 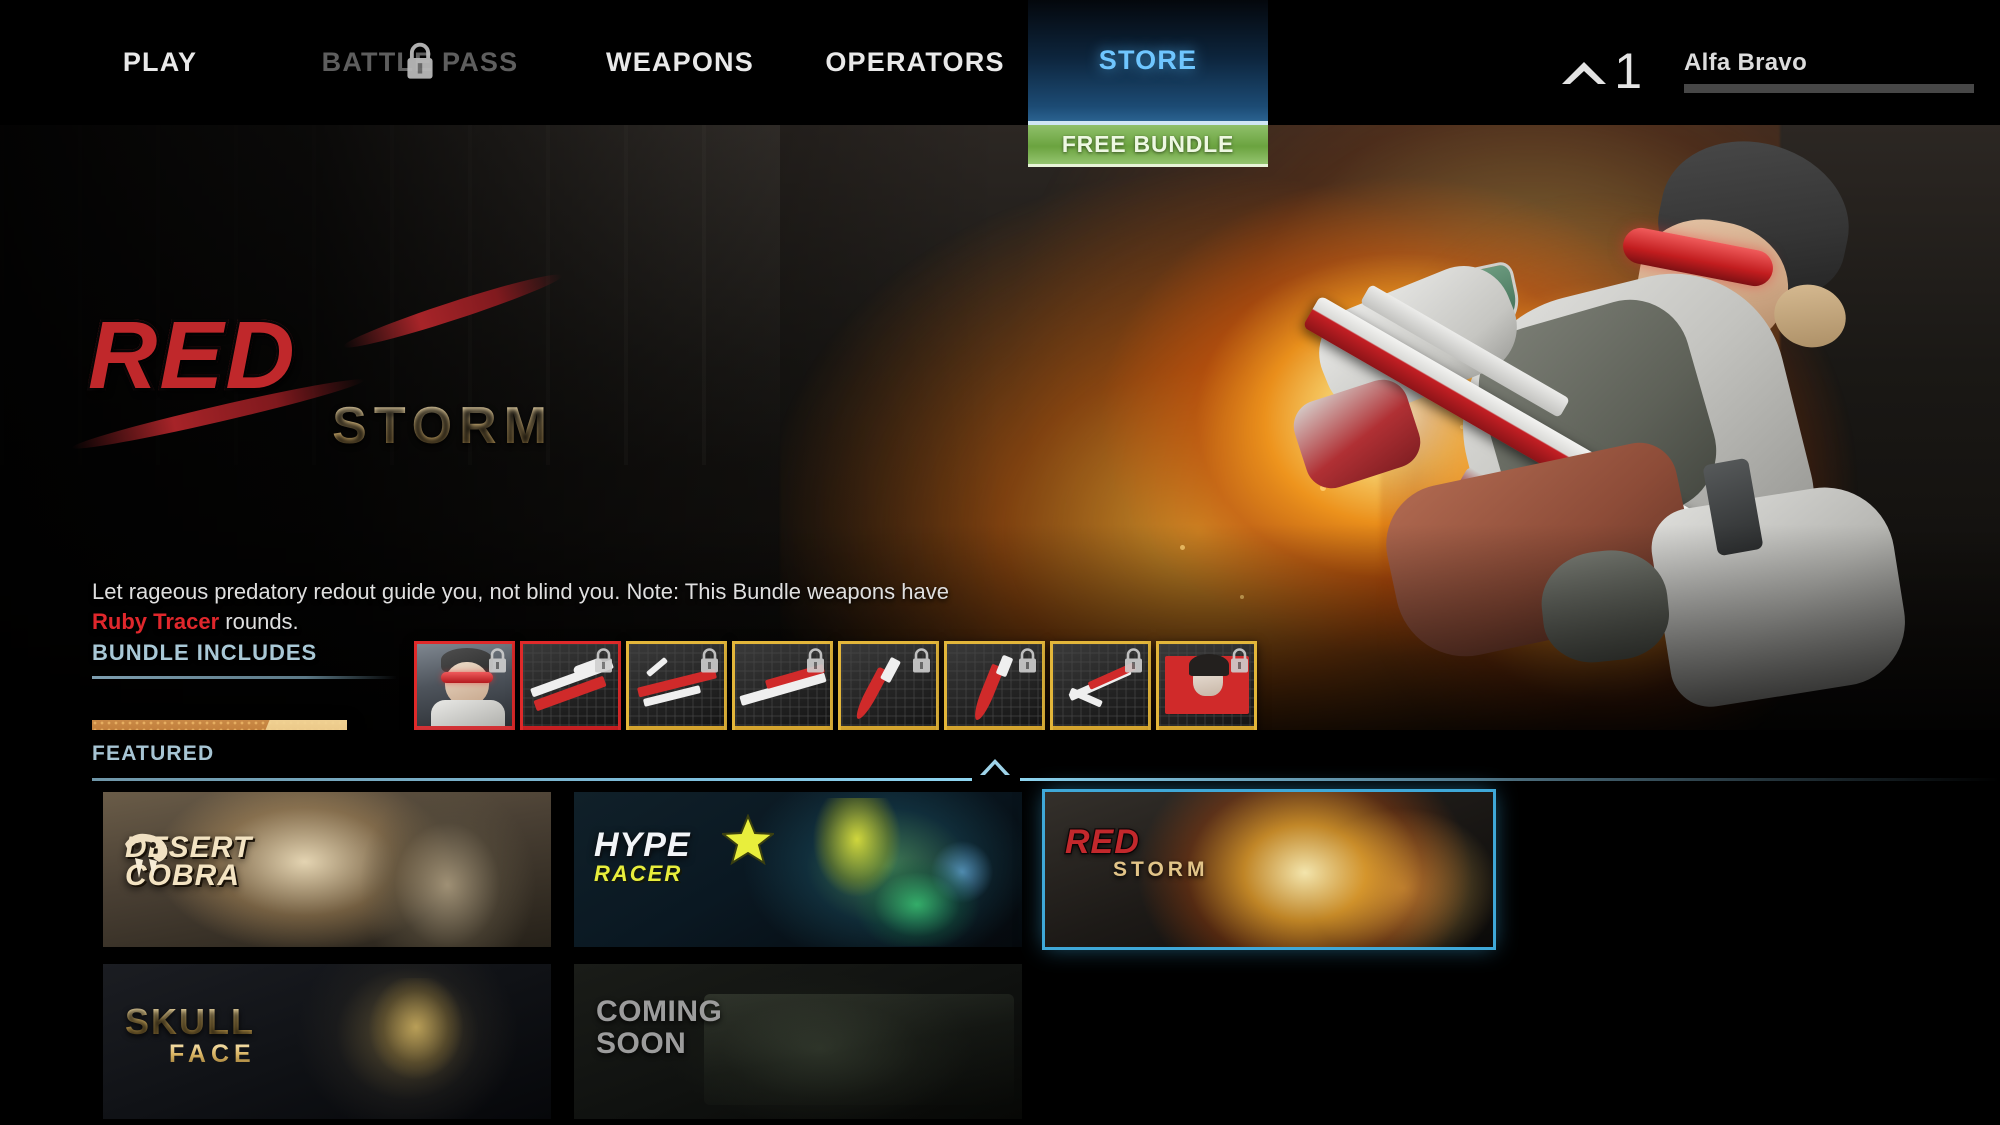 I want to click on bundle-includes-label: BUNDLE INCLUDES, so click(x=205, y=652).